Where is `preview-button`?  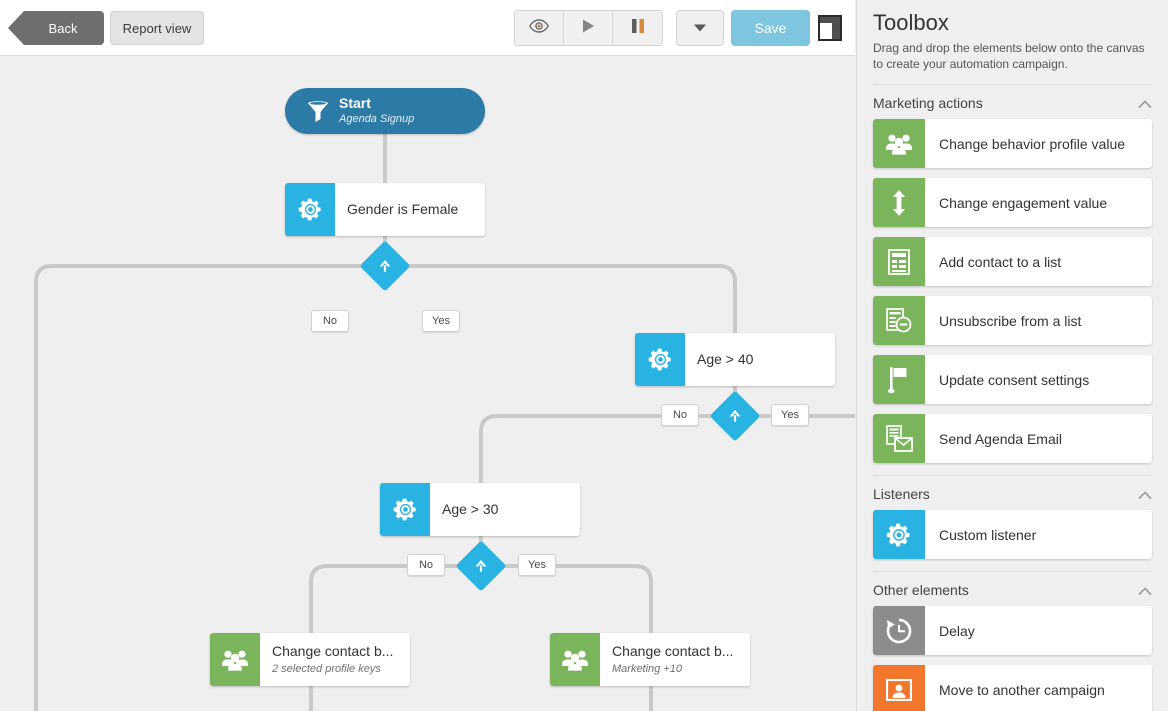 preview-button is located at coordinates (539, 28).